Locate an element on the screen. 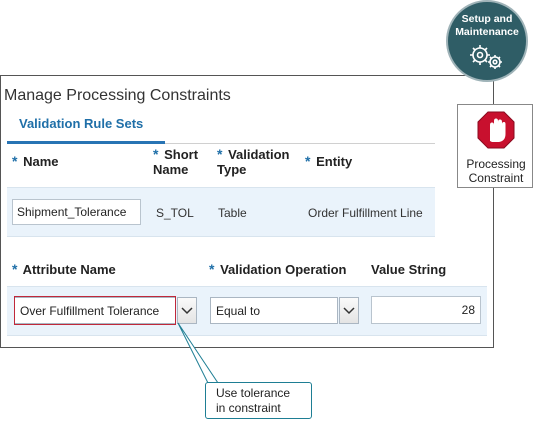 This screenshot has width=546, height=425. setup-label: Setup and is located at coordinates (487, 19).